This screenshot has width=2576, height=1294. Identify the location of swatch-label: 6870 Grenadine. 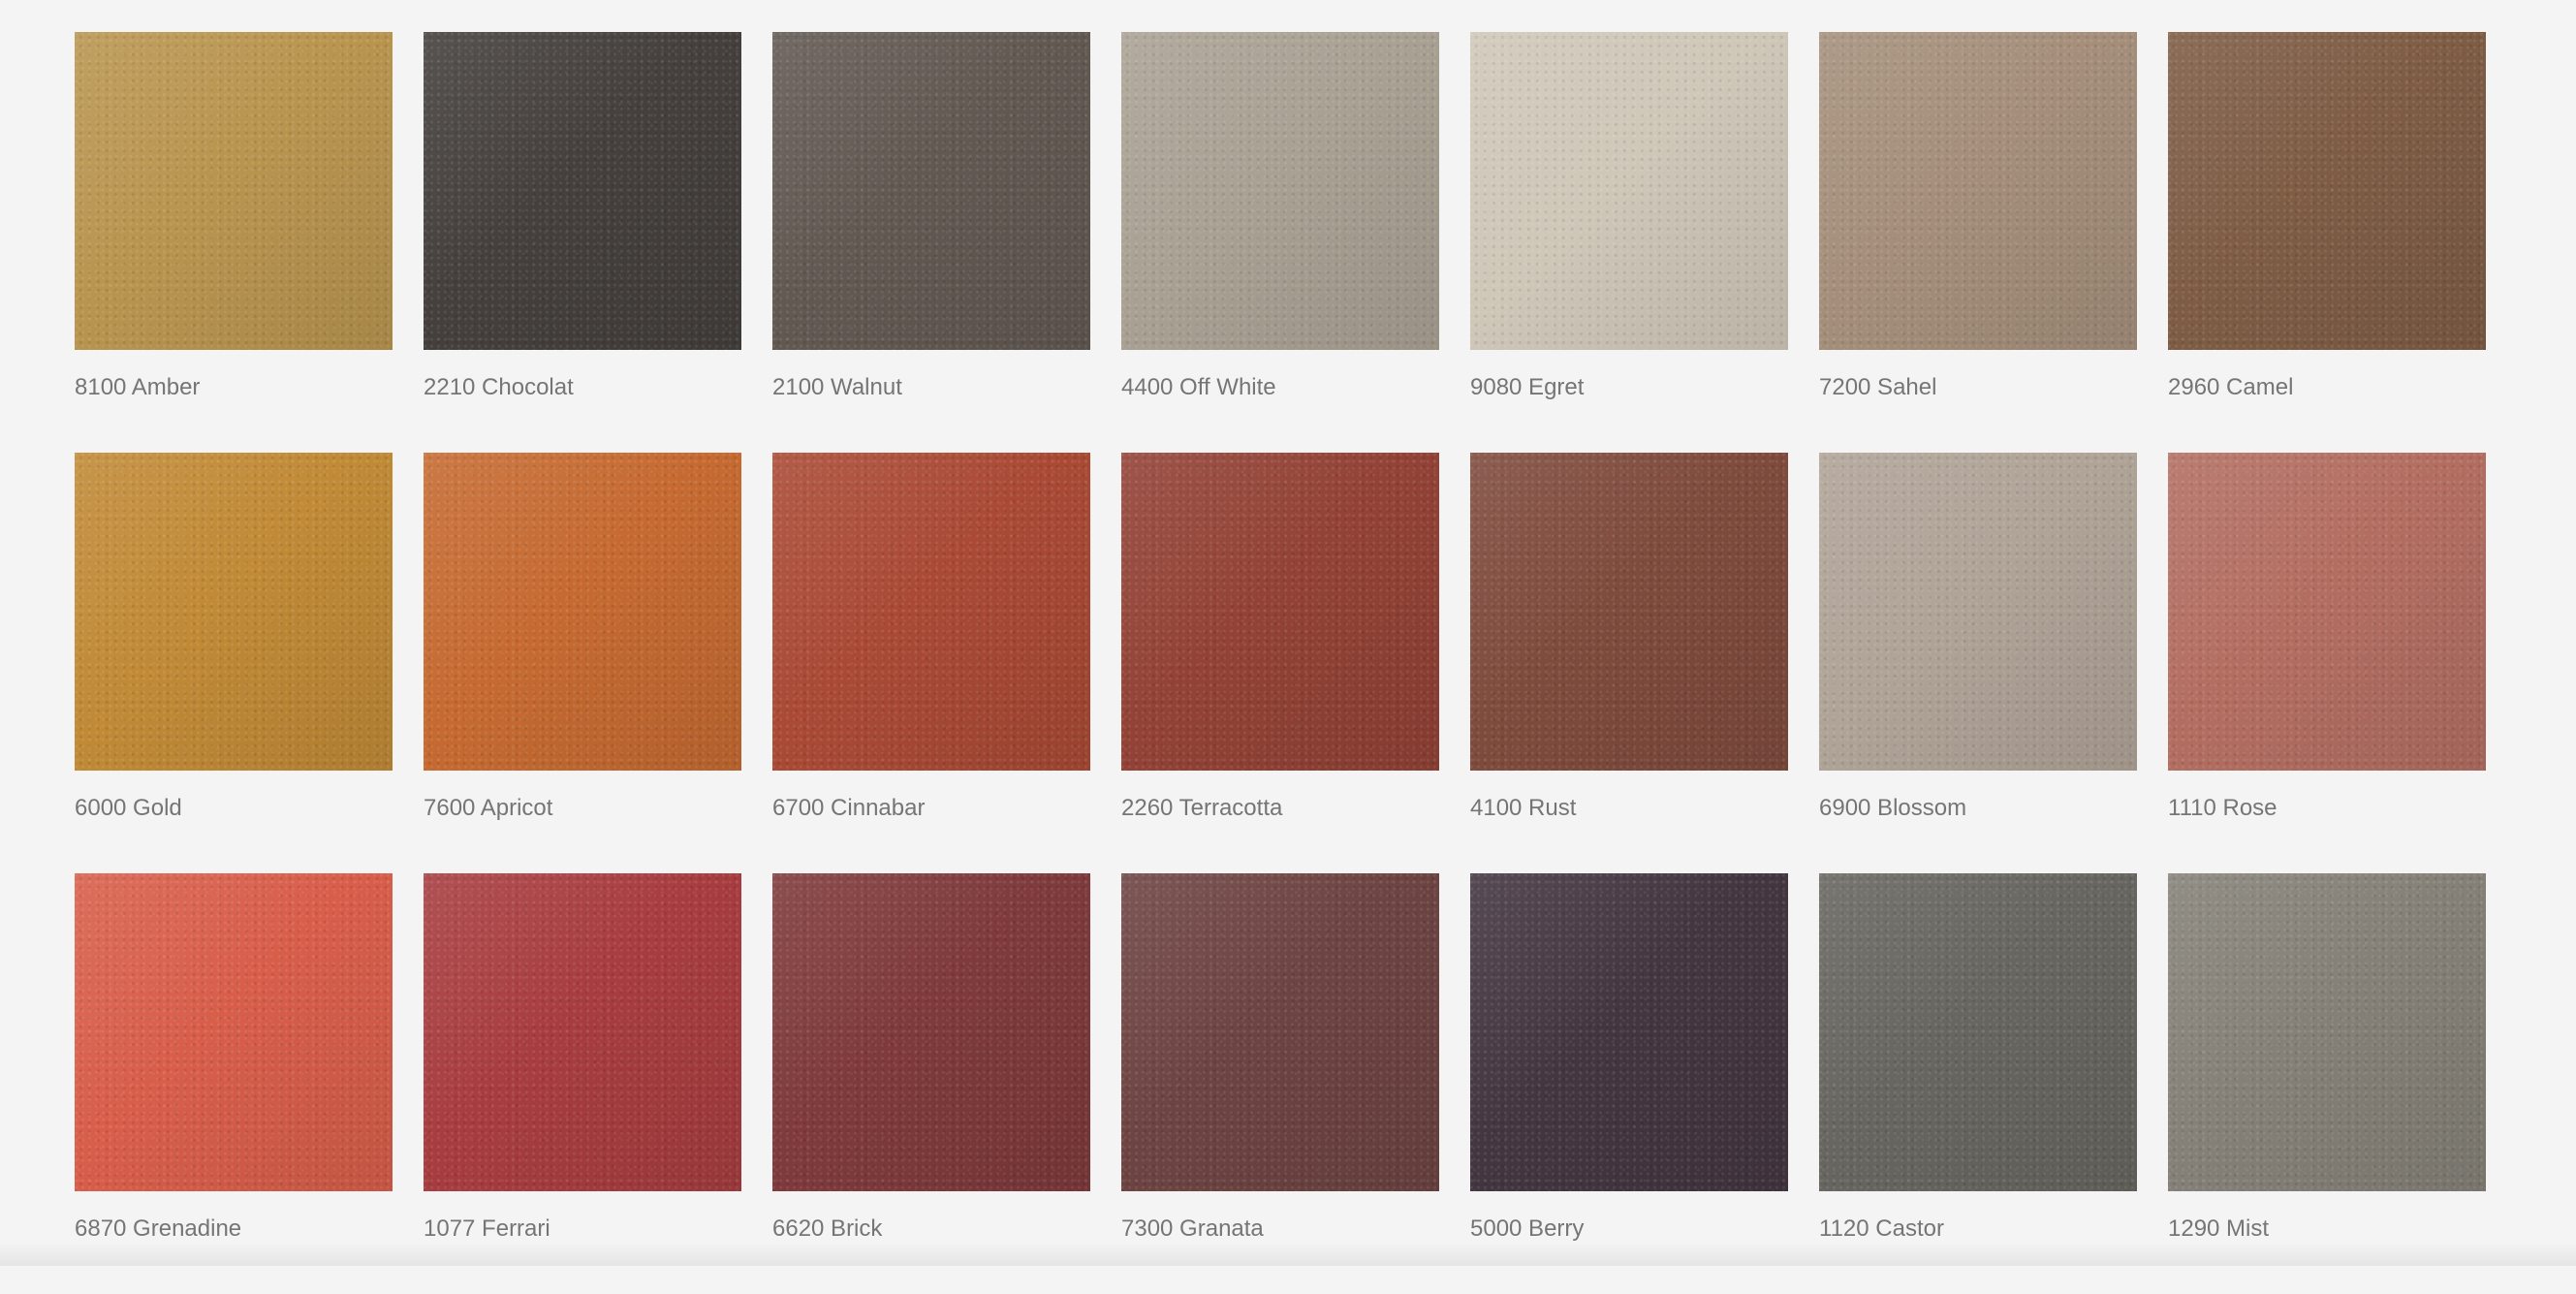
(234, 1230).